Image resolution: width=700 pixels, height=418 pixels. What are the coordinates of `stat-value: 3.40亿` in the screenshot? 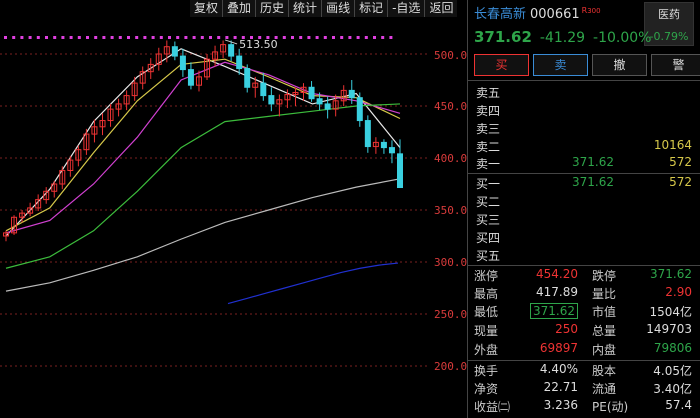 It's located at (672, 389).